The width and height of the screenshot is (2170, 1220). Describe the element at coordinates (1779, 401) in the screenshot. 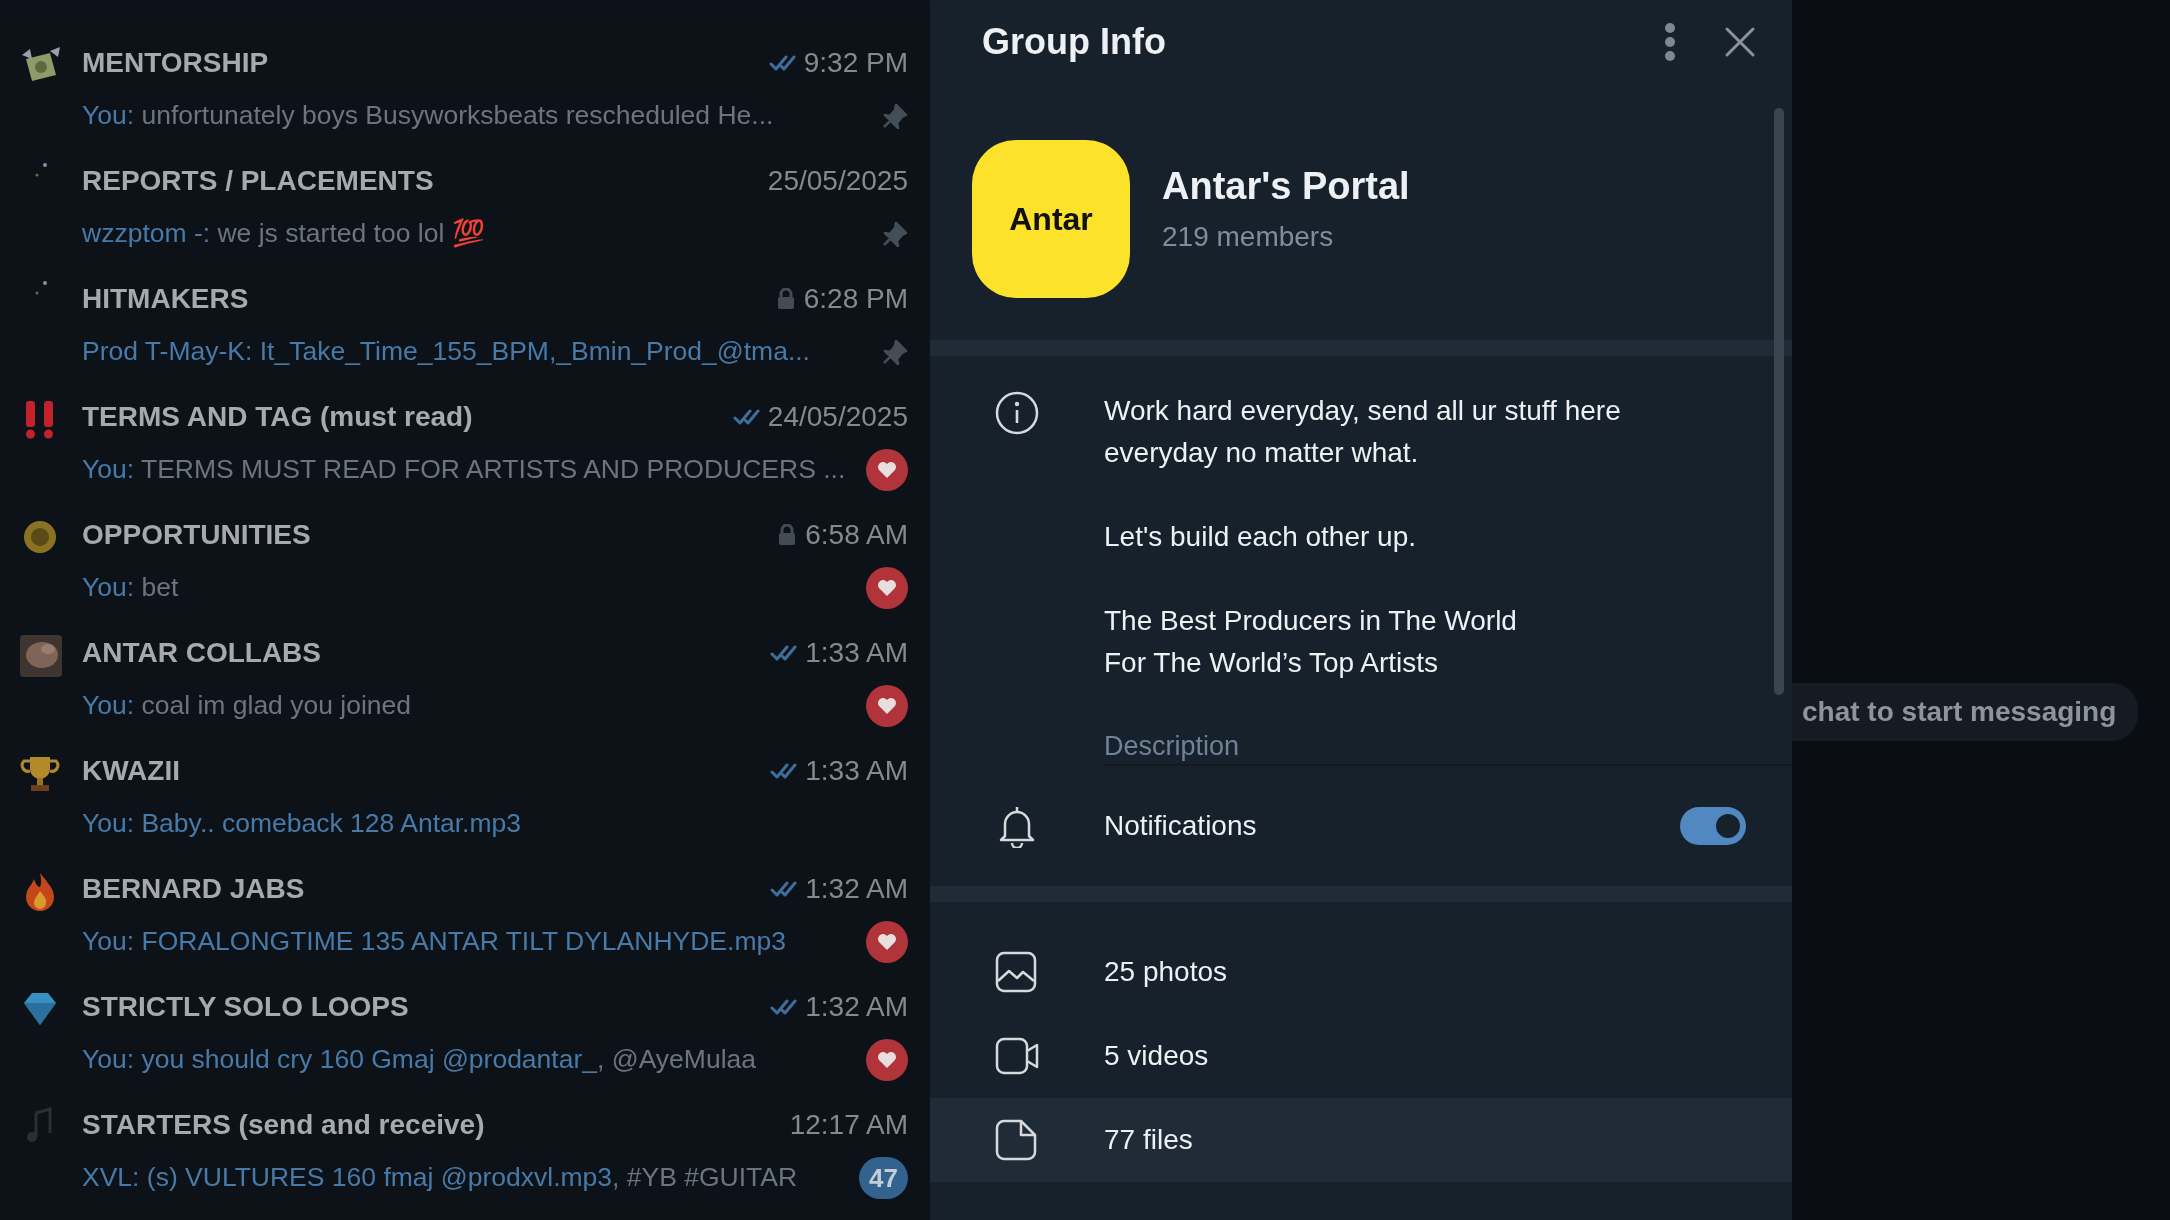

I see `scrollbar` at that location.